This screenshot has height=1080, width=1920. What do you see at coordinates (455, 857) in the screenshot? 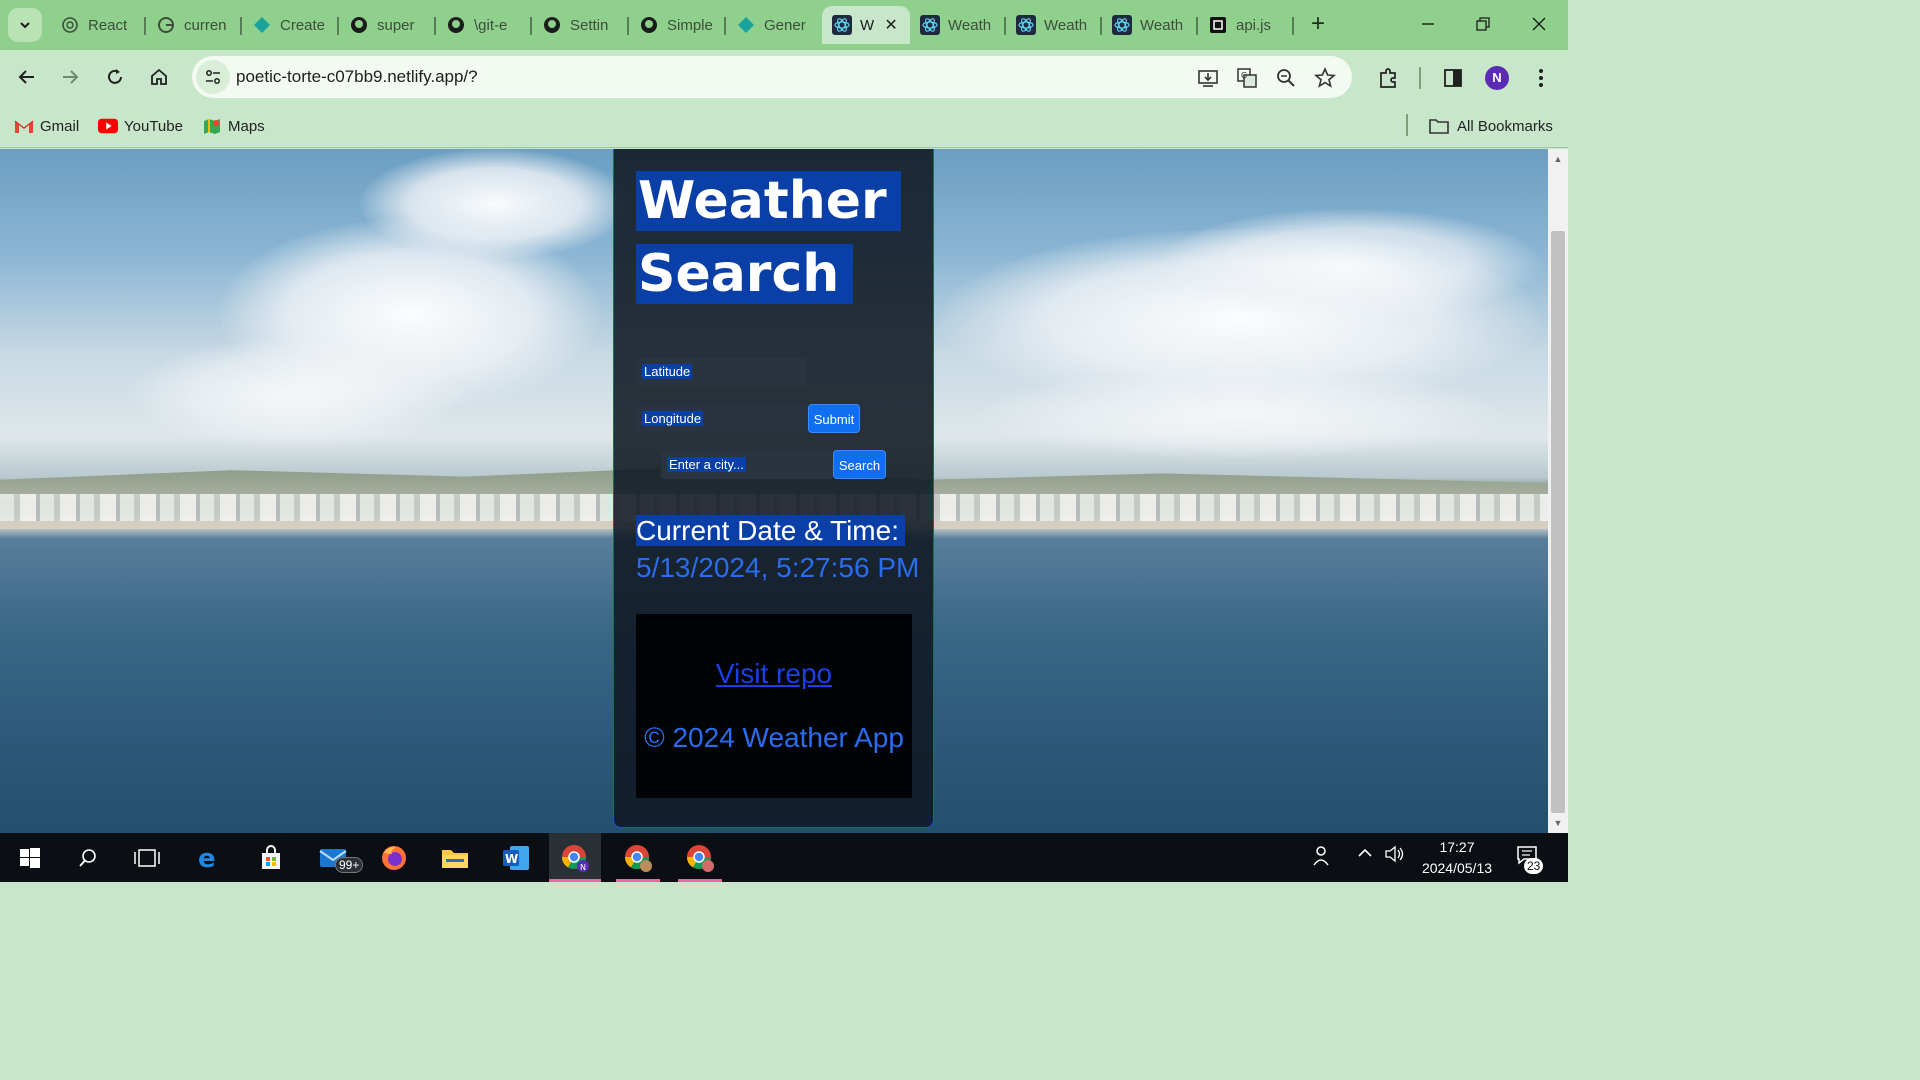
I see `file-explorer-app` at bounding box center [455, 857].